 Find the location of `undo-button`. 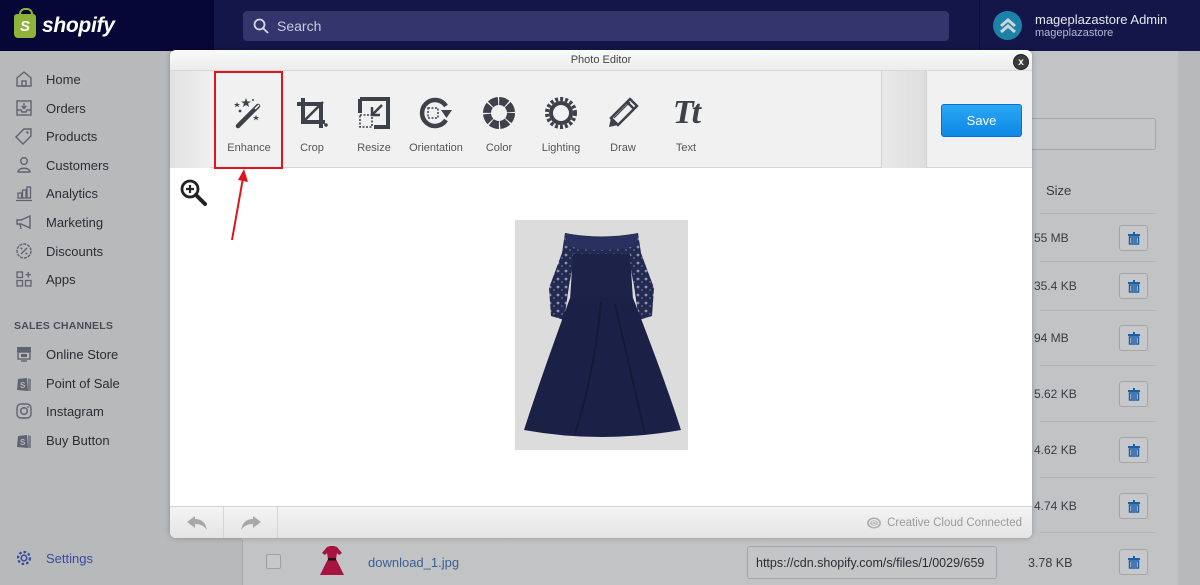

undo-button is located at coordinates (197, 522).